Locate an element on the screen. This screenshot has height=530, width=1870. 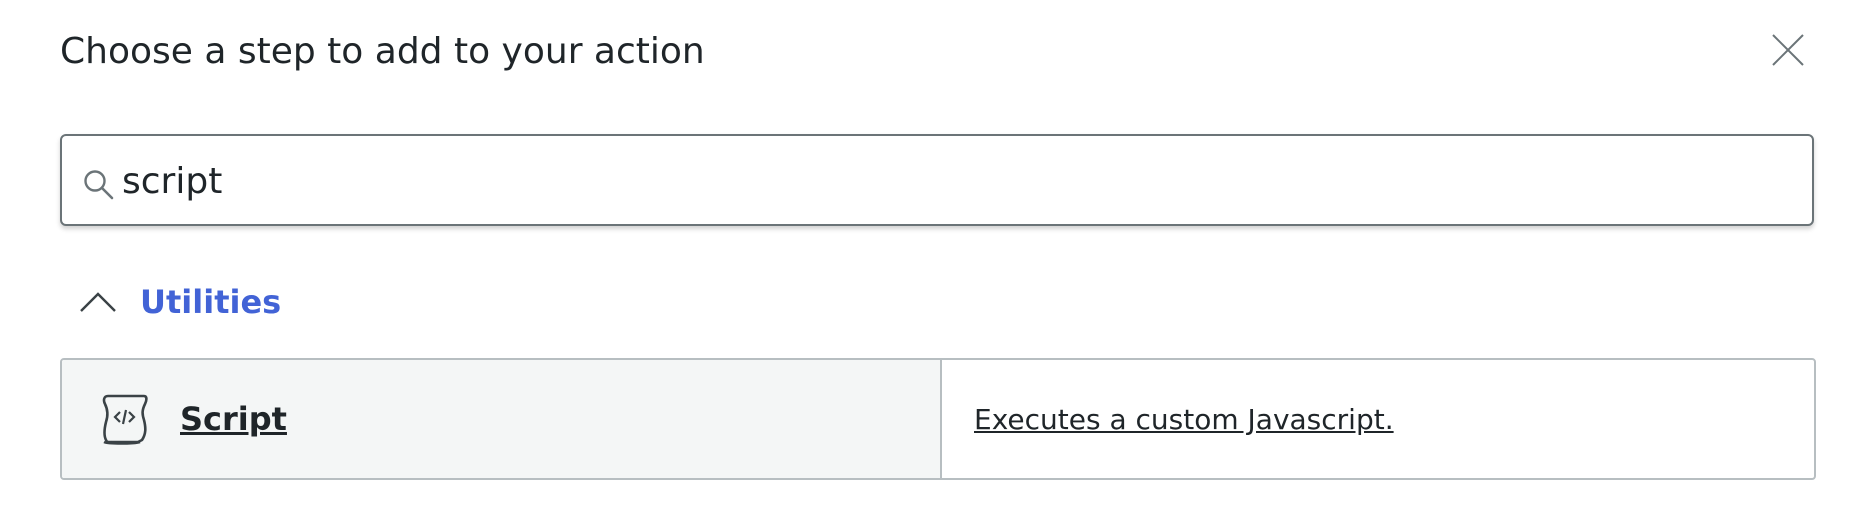
dialog-title: Choose a step to add to your action is located at coordinates (382, 51).